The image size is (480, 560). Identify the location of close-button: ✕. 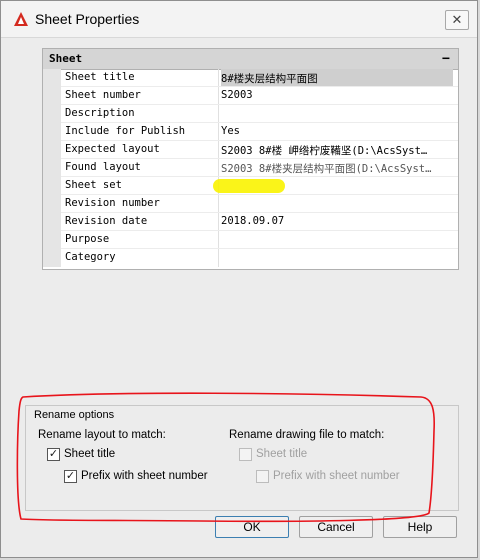
(457, 20).